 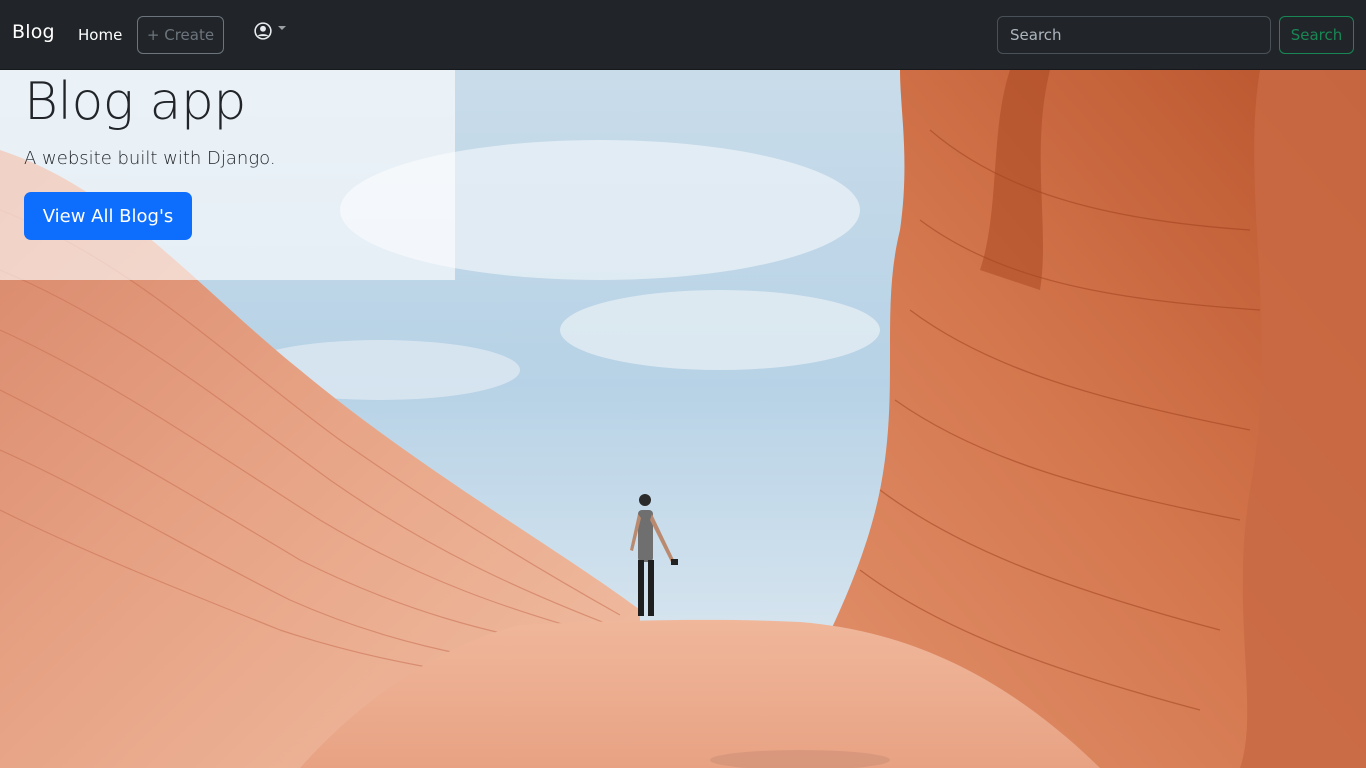 I want to click on view-all-blogs-button: View All Blog's, so click(x=108, y=216).